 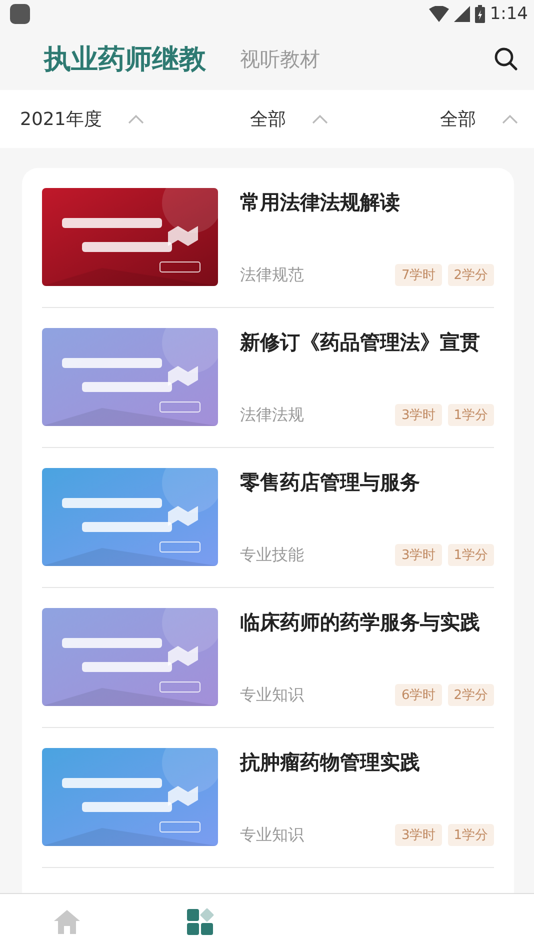 I want to click on home-icon, so click(x=66, y=922).